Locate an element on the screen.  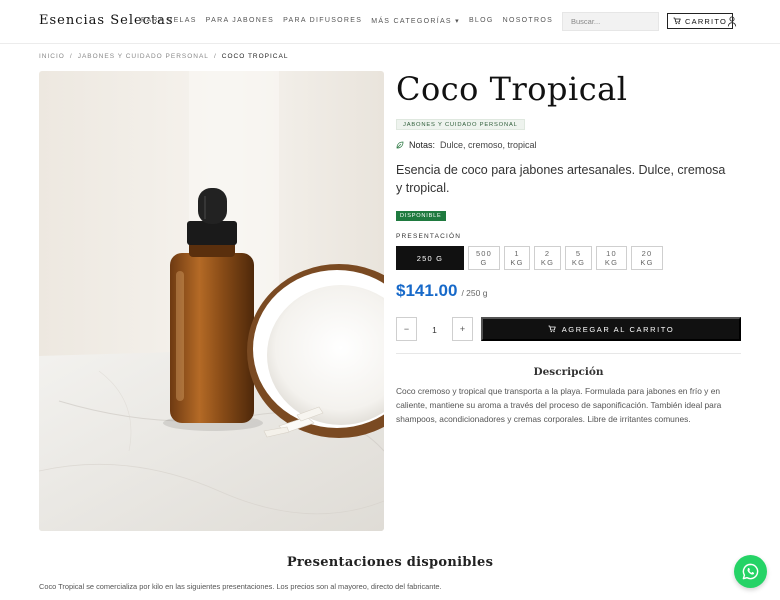
nav-item-mas-categorias: MÁS CATEGORÍAS ▾ is located at coordinates (415, 21).